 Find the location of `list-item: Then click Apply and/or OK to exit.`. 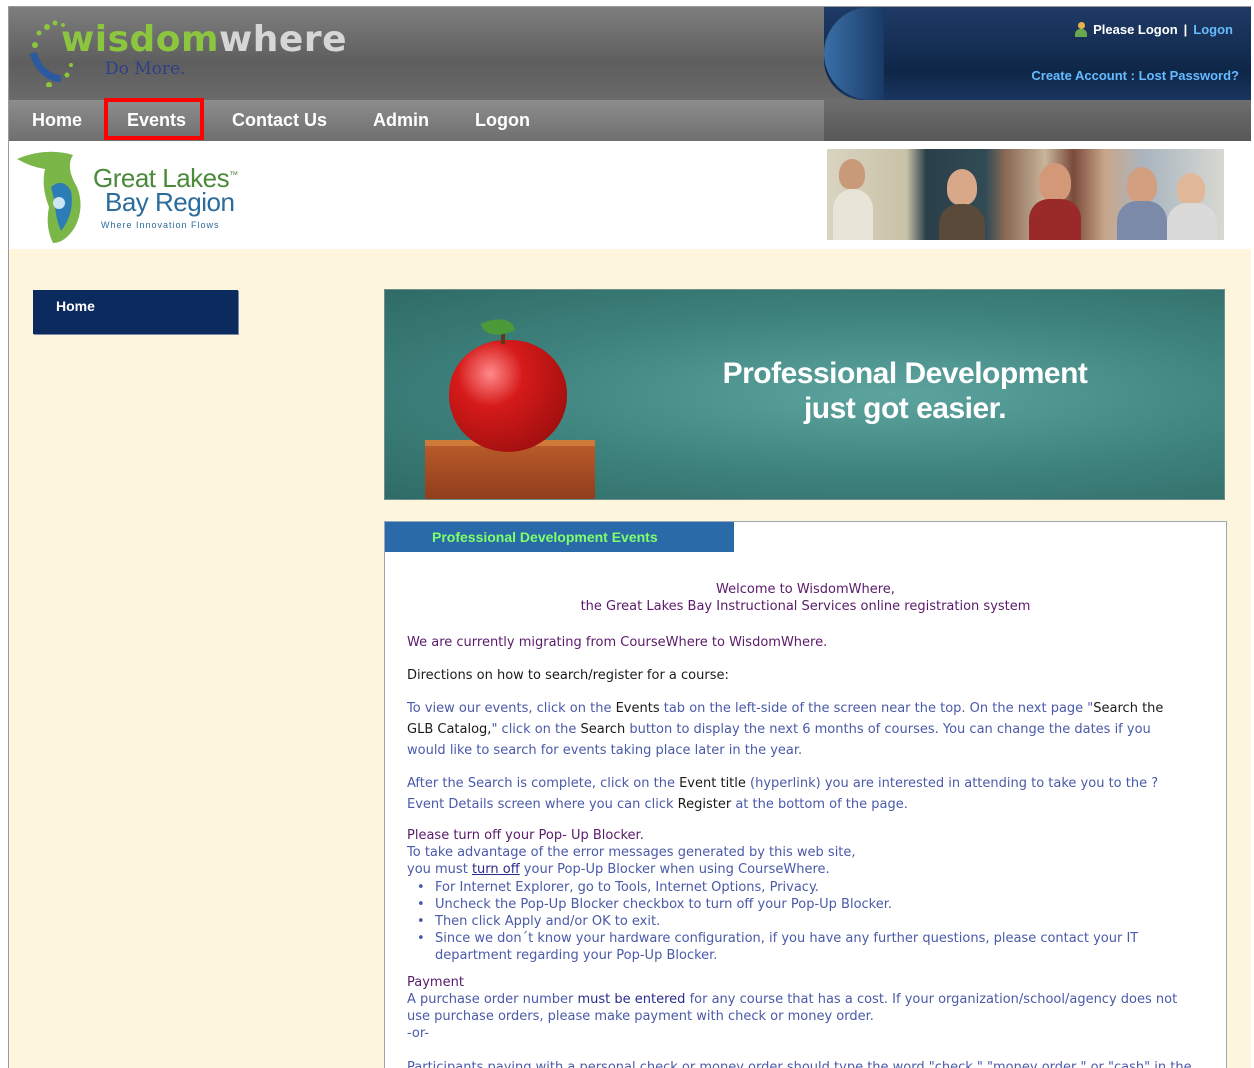

list-item: Then click Apply and/or OK to exit. is located at coordinates (772, 921).